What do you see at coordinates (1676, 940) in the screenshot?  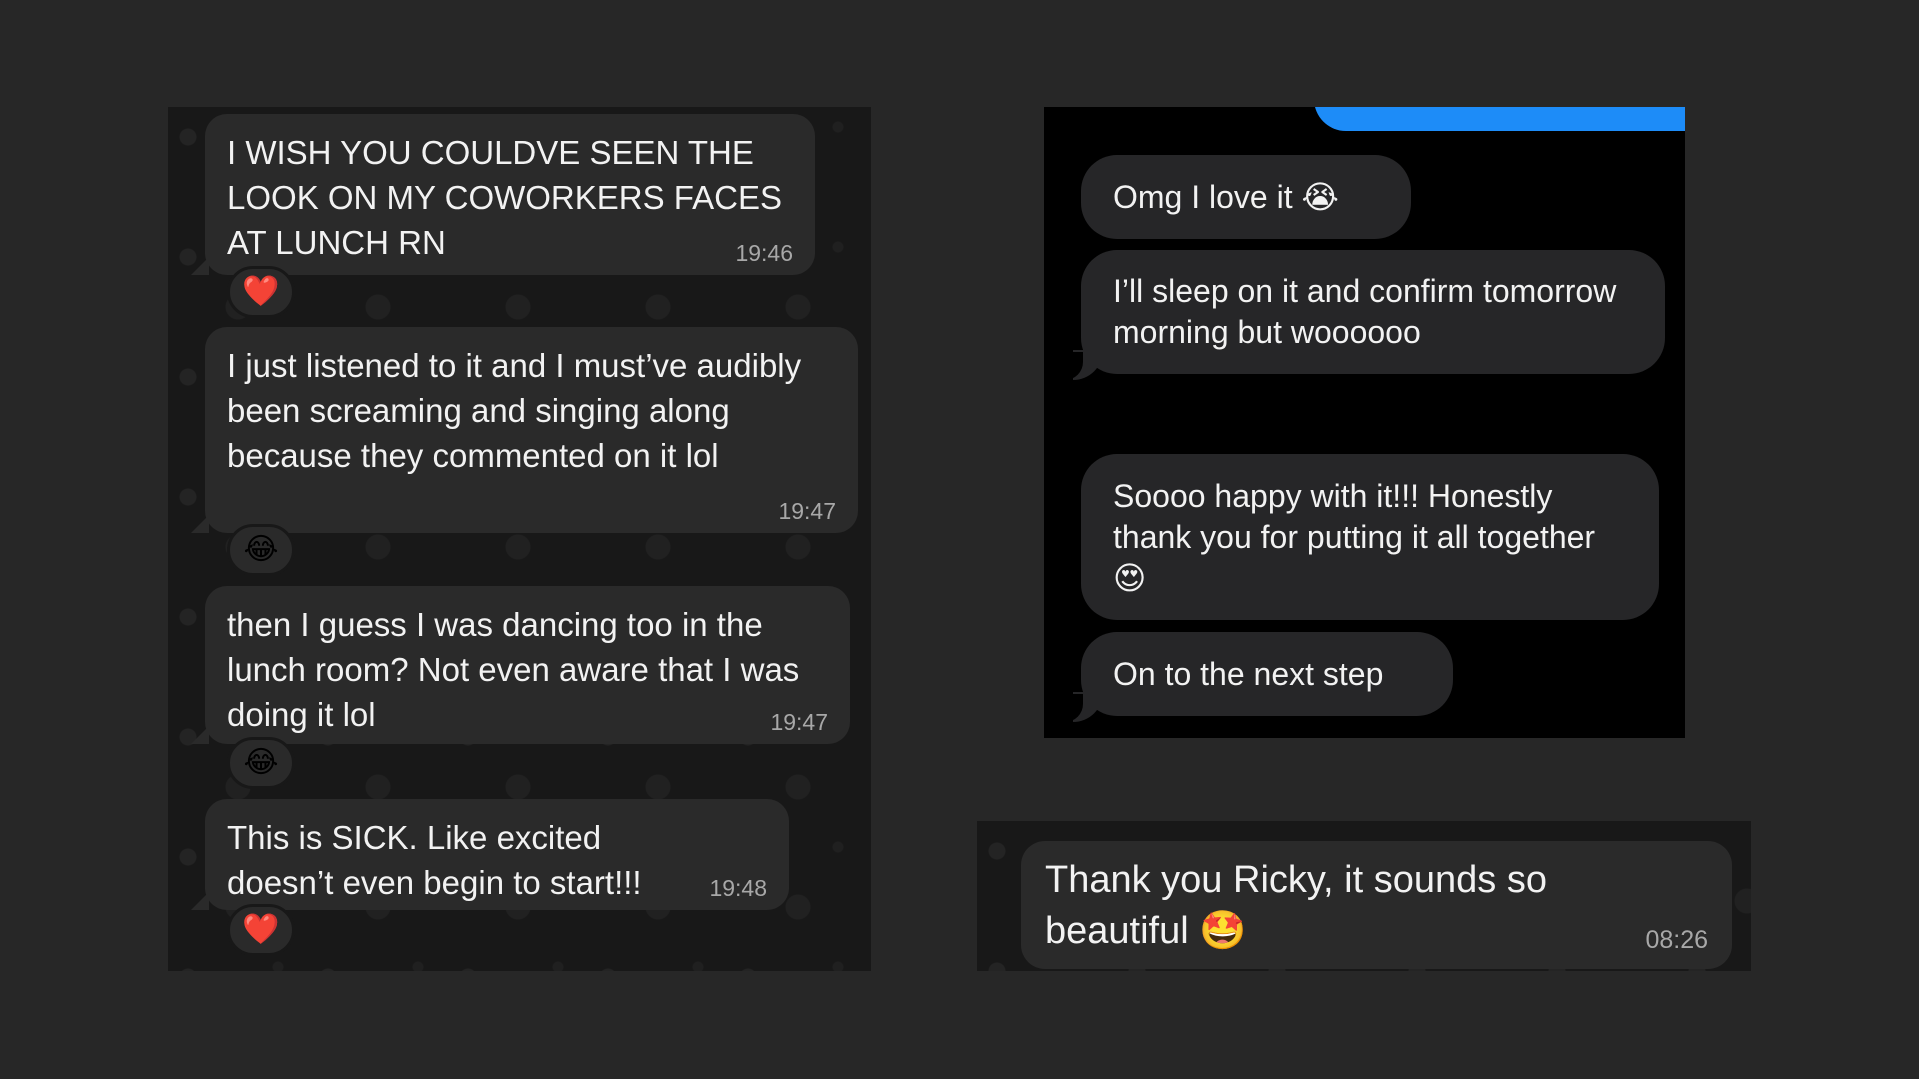 I see `message-time: 08:26` at bounding box center [1676, 940].